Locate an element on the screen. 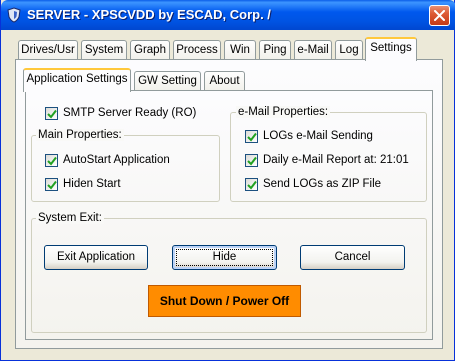  tab-process: Process is located at coordinates (197, 50).